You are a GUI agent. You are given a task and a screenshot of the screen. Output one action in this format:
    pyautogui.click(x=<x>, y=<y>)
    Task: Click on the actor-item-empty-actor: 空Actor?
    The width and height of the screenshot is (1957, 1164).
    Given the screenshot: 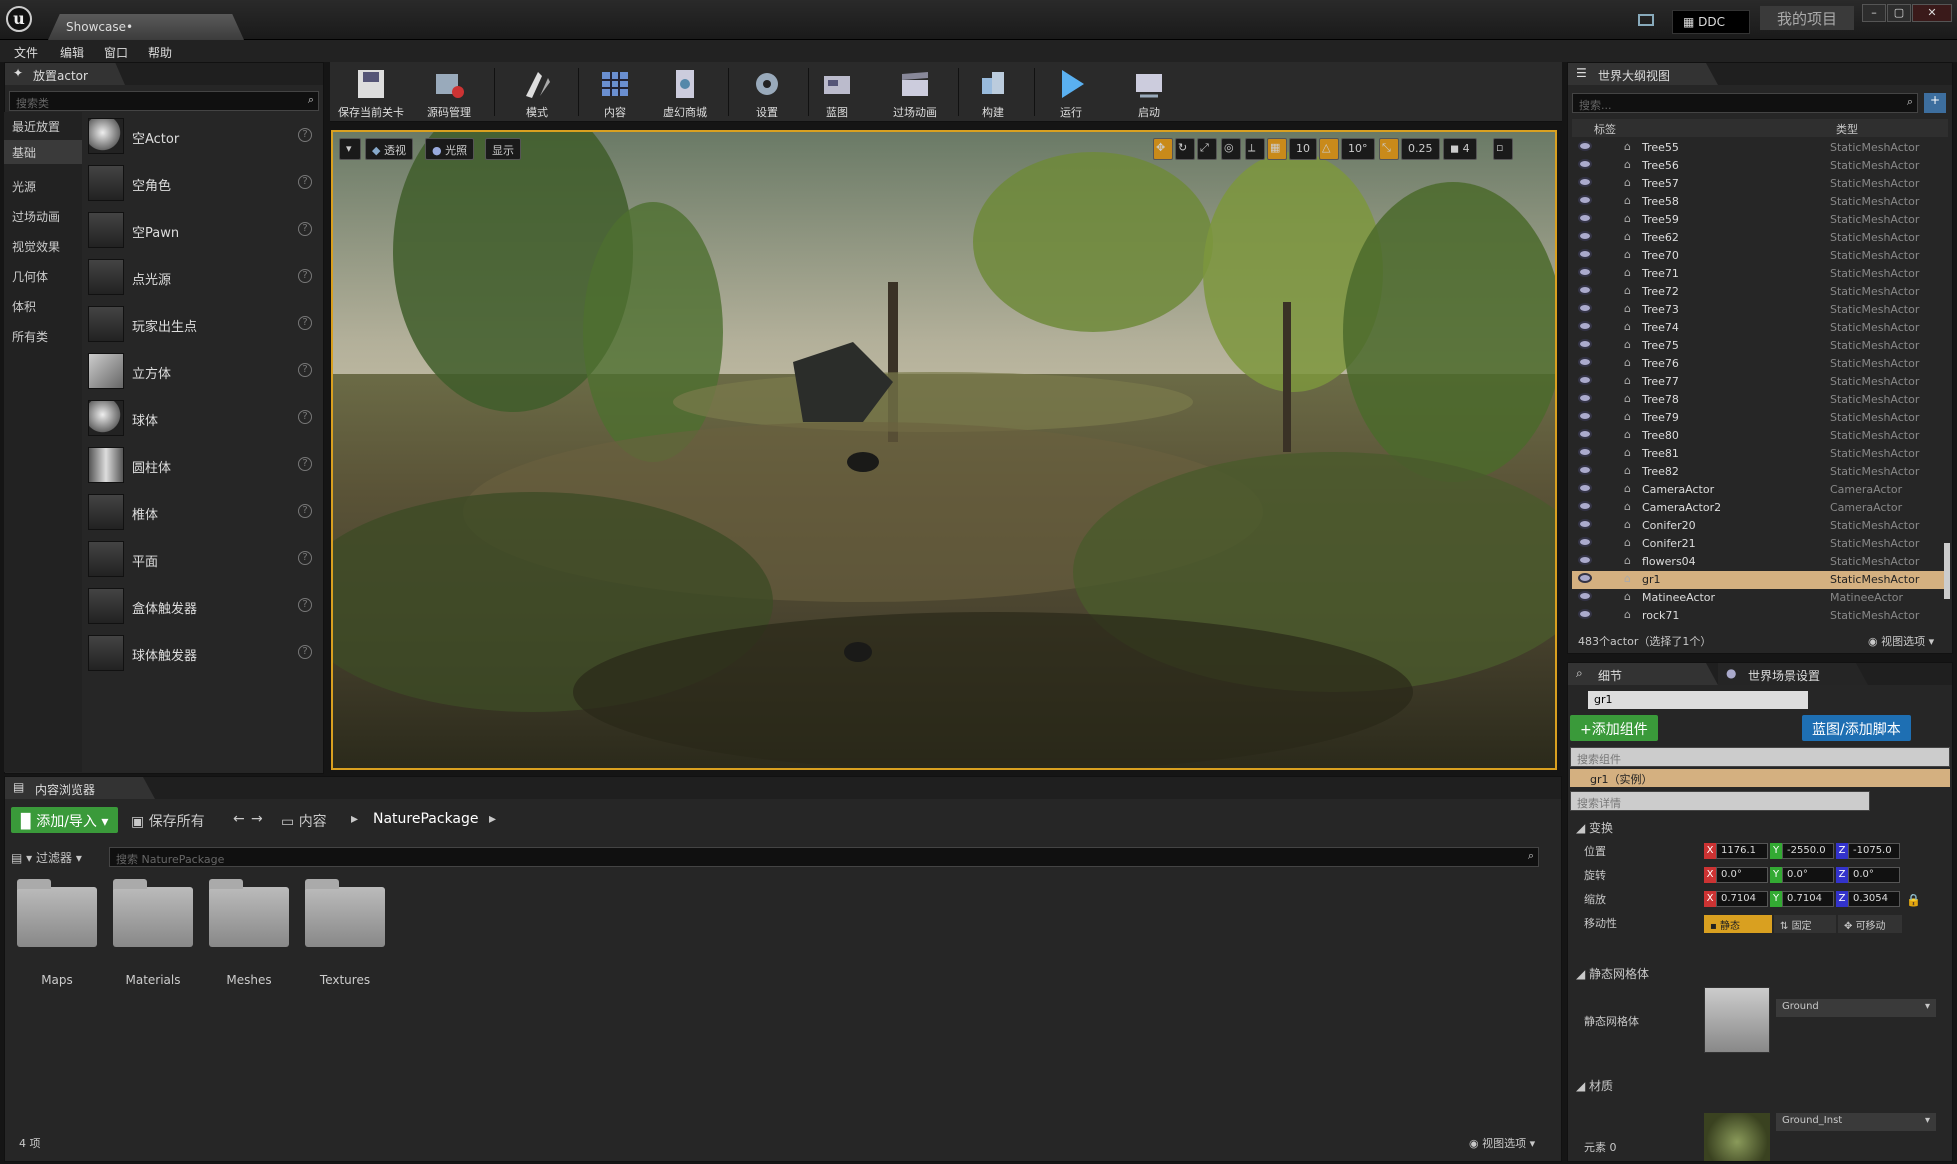 What is the action you would take?
    pyautogui.click(x=204, y=137)
    